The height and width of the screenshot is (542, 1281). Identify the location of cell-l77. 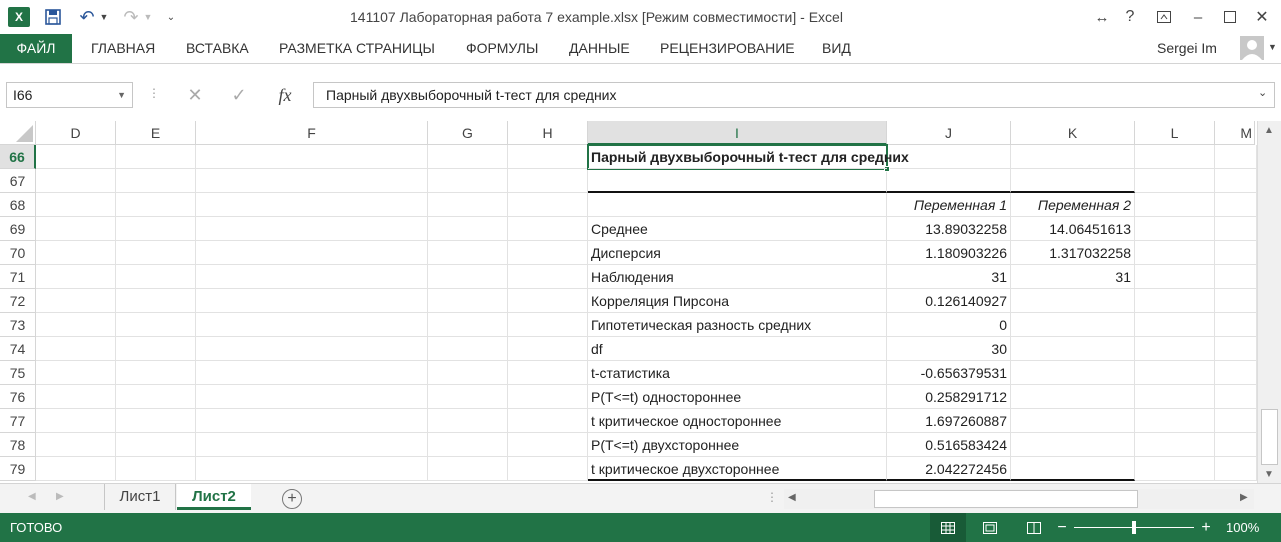
(1175, 421).